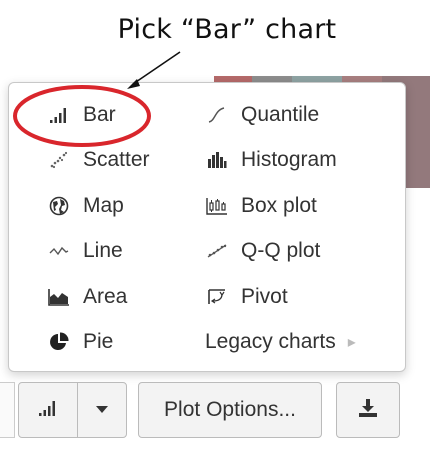 This screenshot has width=430, height=453. What do you see at coordinates (116, 159) in the screenshot?
I see `menu-item-label: Scatter` at bounding box center [116, 159].